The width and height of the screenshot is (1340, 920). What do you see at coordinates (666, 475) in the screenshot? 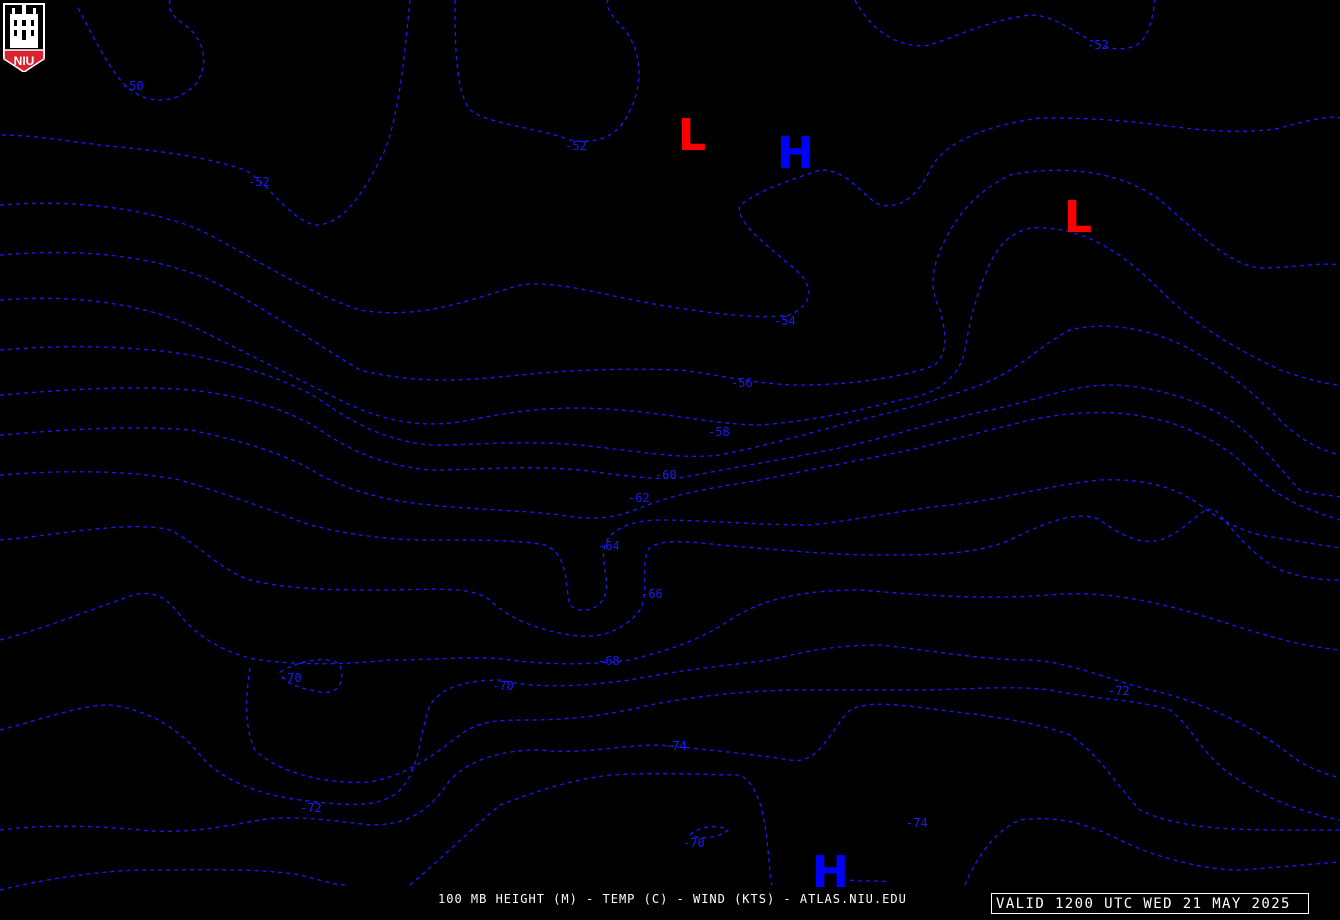
I see `contour-label: -60` at bounding box center [666, 475].